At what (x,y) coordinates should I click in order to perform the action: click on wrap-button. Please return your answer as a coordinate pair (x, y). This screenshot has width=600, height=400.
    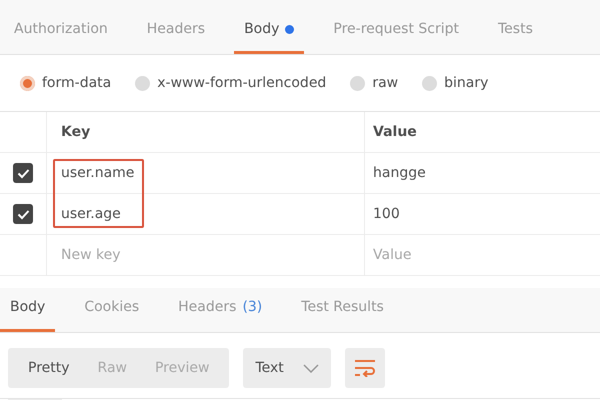
    Looking at the image, I should click on (365, 368).